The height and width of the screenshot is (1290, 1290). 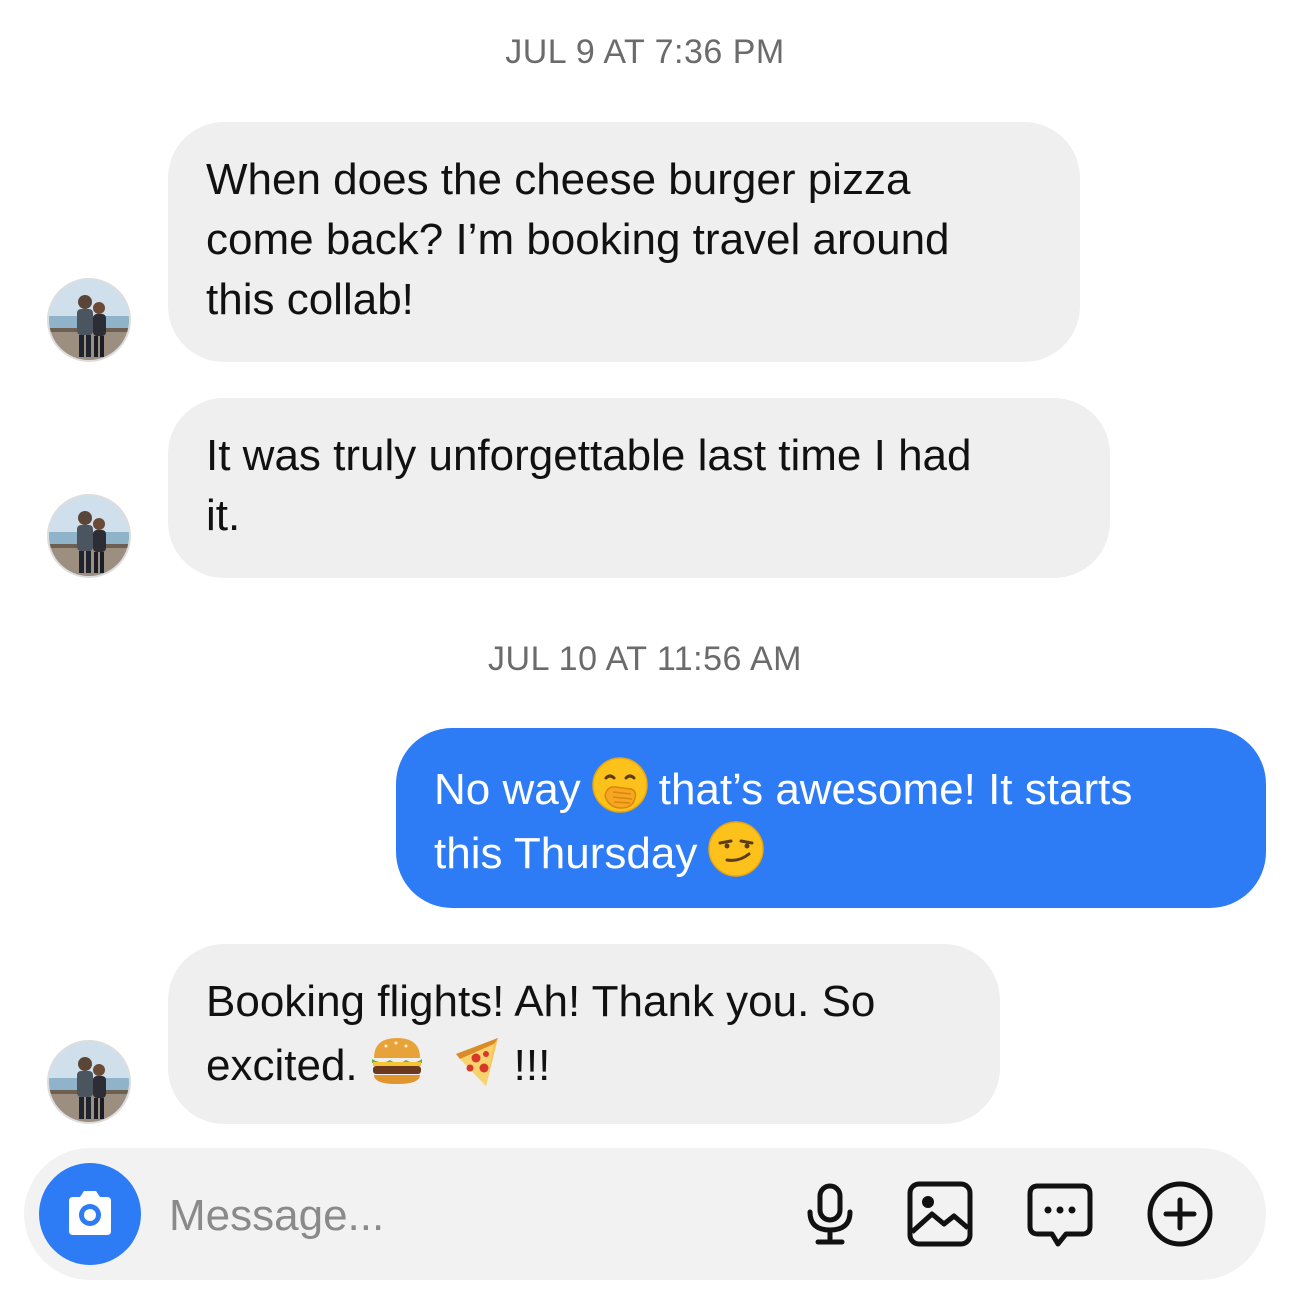 What do you see at coordinates (310, 299) in the screenshot?
I see `message-text: this collab!` at bounding box center [310, 299].